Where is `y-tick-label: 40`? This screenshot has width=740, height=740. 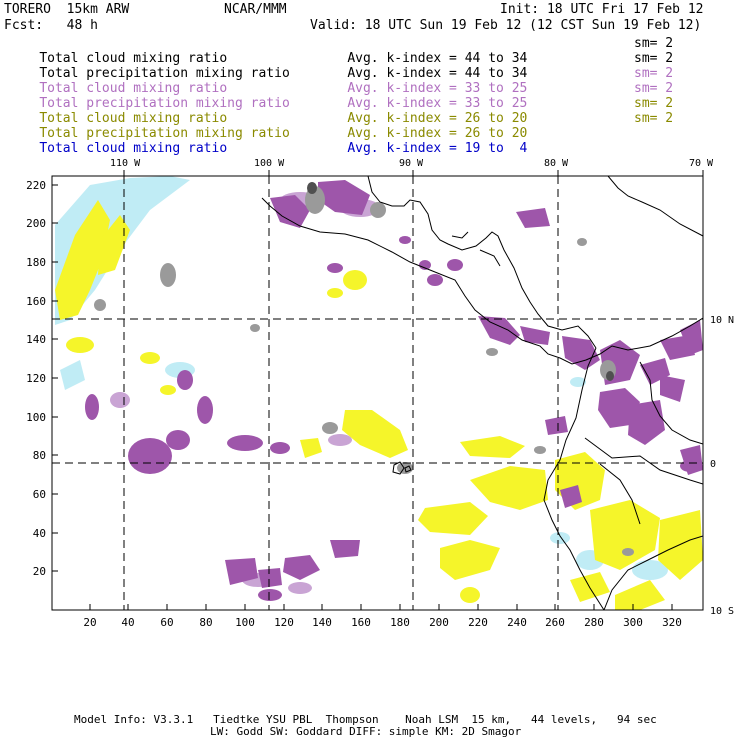
y-tick-label: 40 is located at coordinates (39, 533).